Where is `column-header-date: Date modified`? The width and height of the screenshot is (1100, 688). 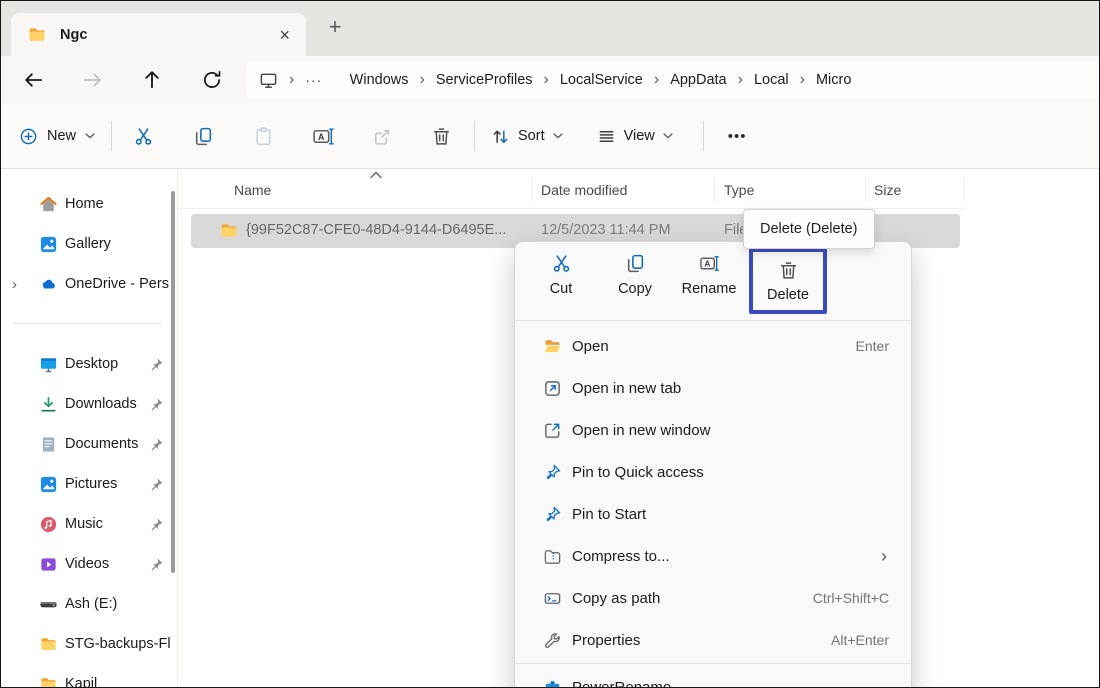 column-header-date: Date modified is located at coordinates (584, 190).